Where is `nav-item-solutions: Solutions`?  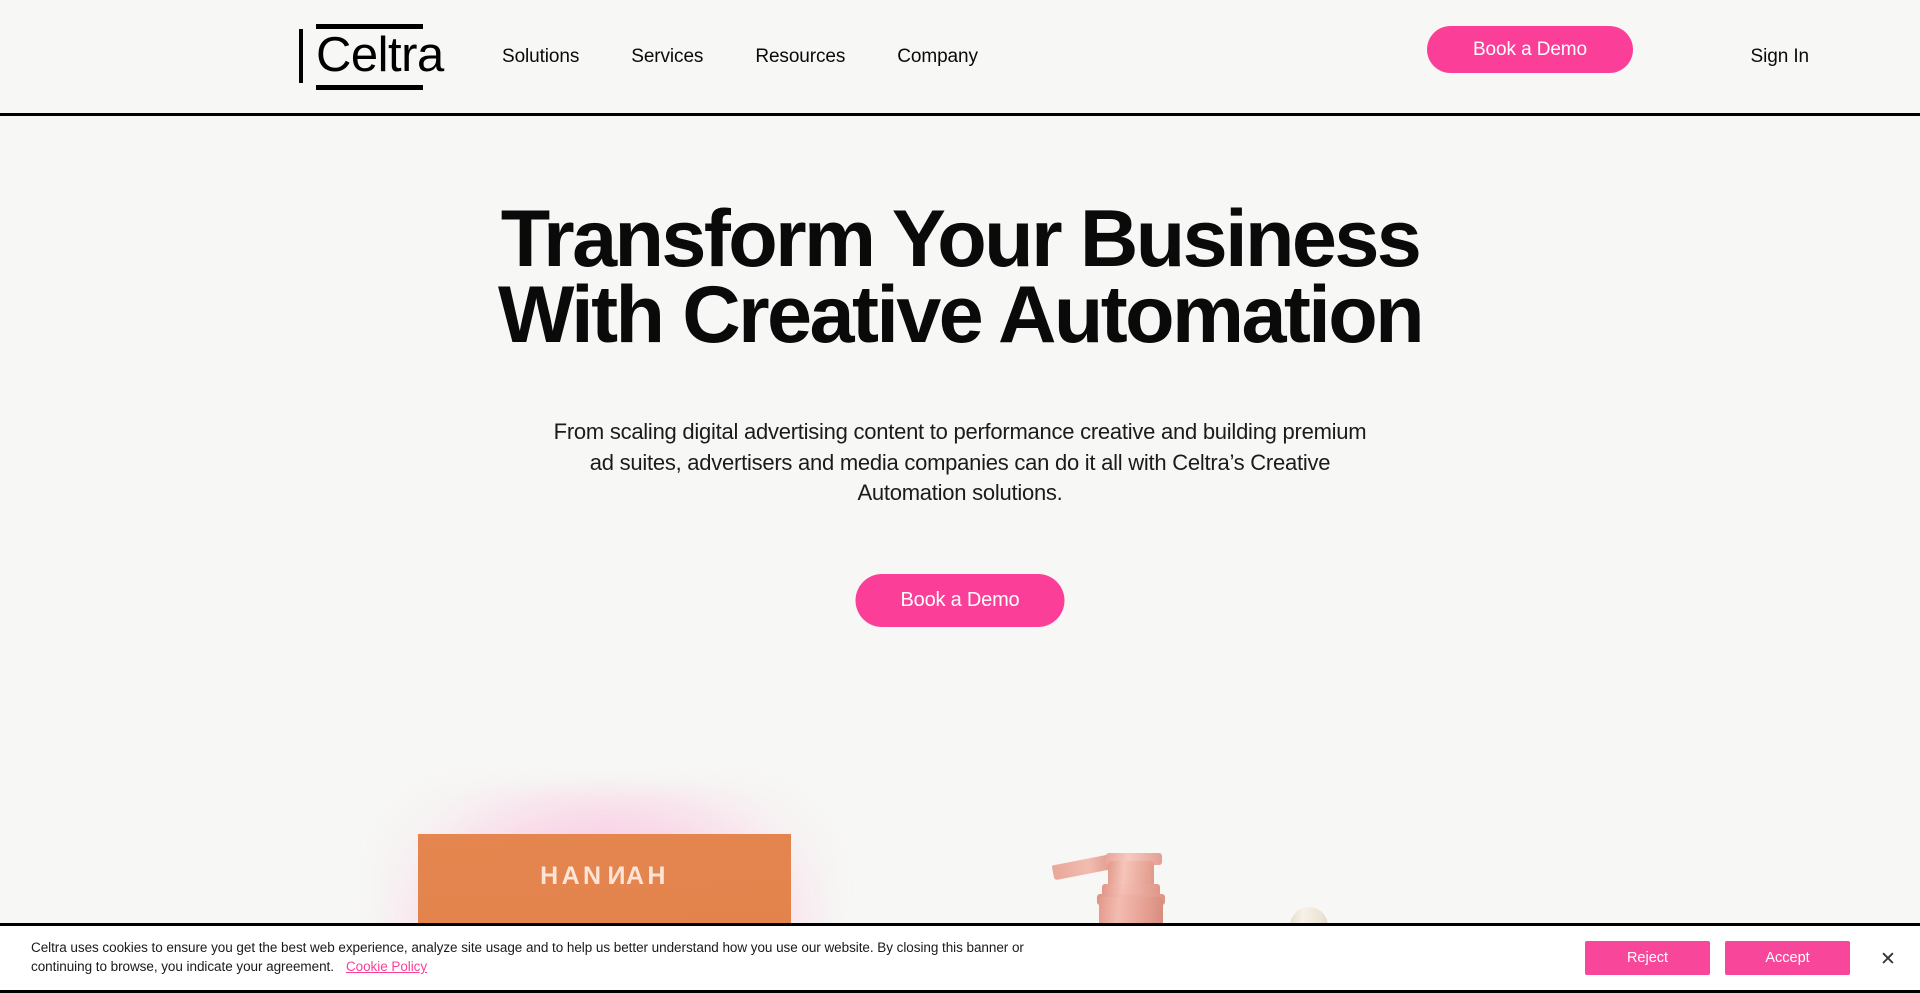
nav-item-solutions: Solutions is located at coordinates (540, 57).